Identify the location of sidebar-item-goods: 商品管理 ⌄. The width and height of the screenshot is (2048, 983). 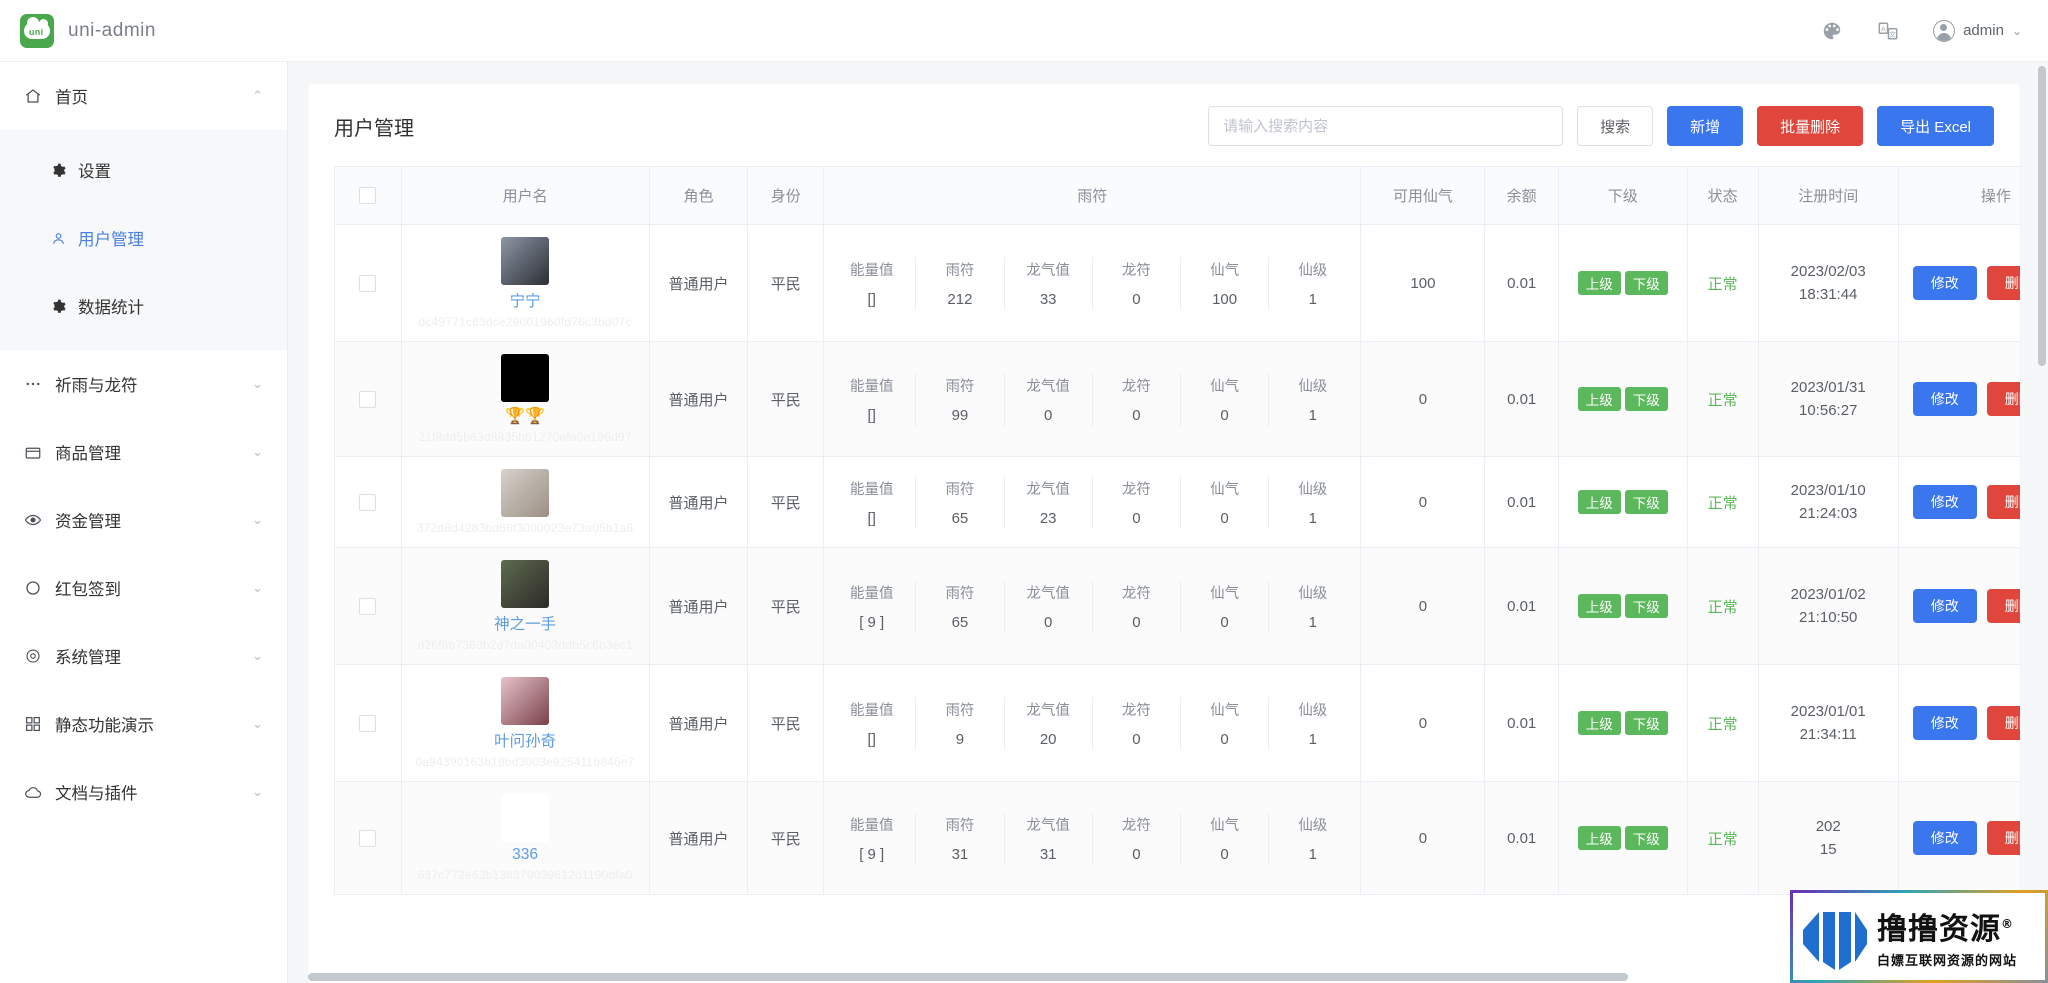
(143, 452).